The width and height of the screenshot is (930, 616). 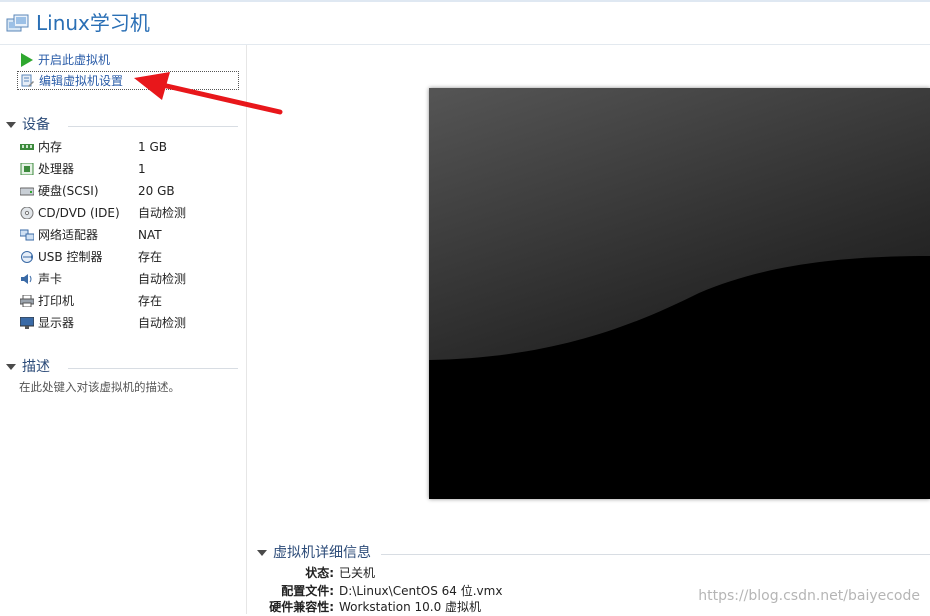 What do you see at coordinates (593, 553) in the screenshot?
I see `vm-details-section-header: 虚拟机详细信息` at bounding box center [593, 553].